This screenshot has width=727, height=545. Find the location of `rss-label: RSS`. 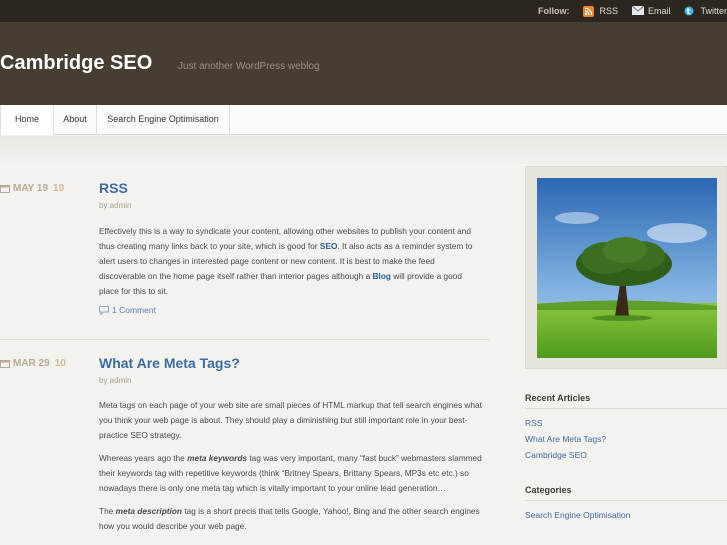

rss-label: RSS is located at coordinates (608, 11).